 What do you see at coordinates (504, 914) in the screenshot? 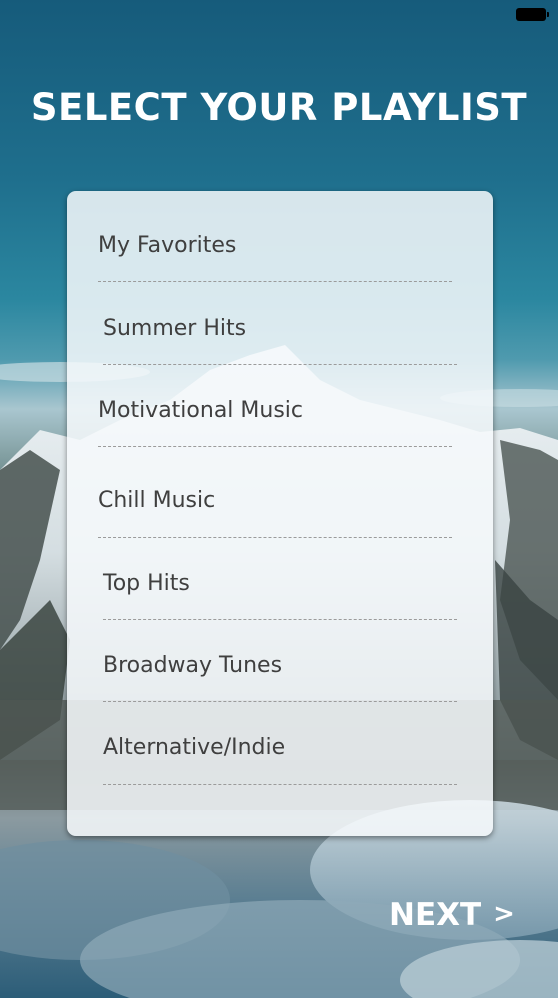
I see `chevron-right-icon: >` at bounding box center [504, 914].